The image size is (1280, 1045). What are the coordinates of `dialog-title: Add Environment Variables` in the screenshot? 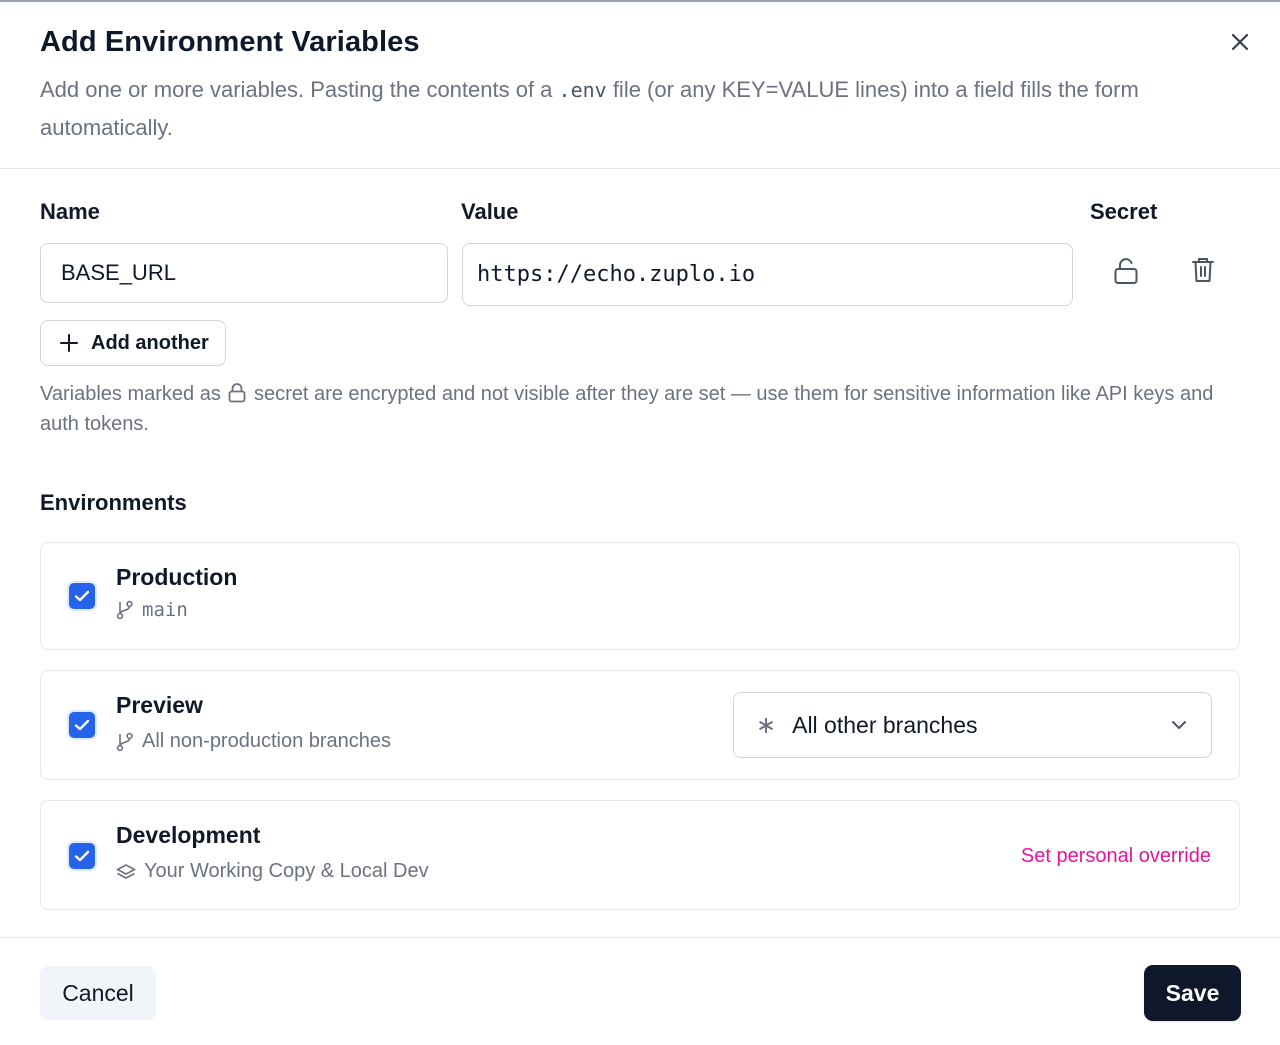 It's located at (230, 42).